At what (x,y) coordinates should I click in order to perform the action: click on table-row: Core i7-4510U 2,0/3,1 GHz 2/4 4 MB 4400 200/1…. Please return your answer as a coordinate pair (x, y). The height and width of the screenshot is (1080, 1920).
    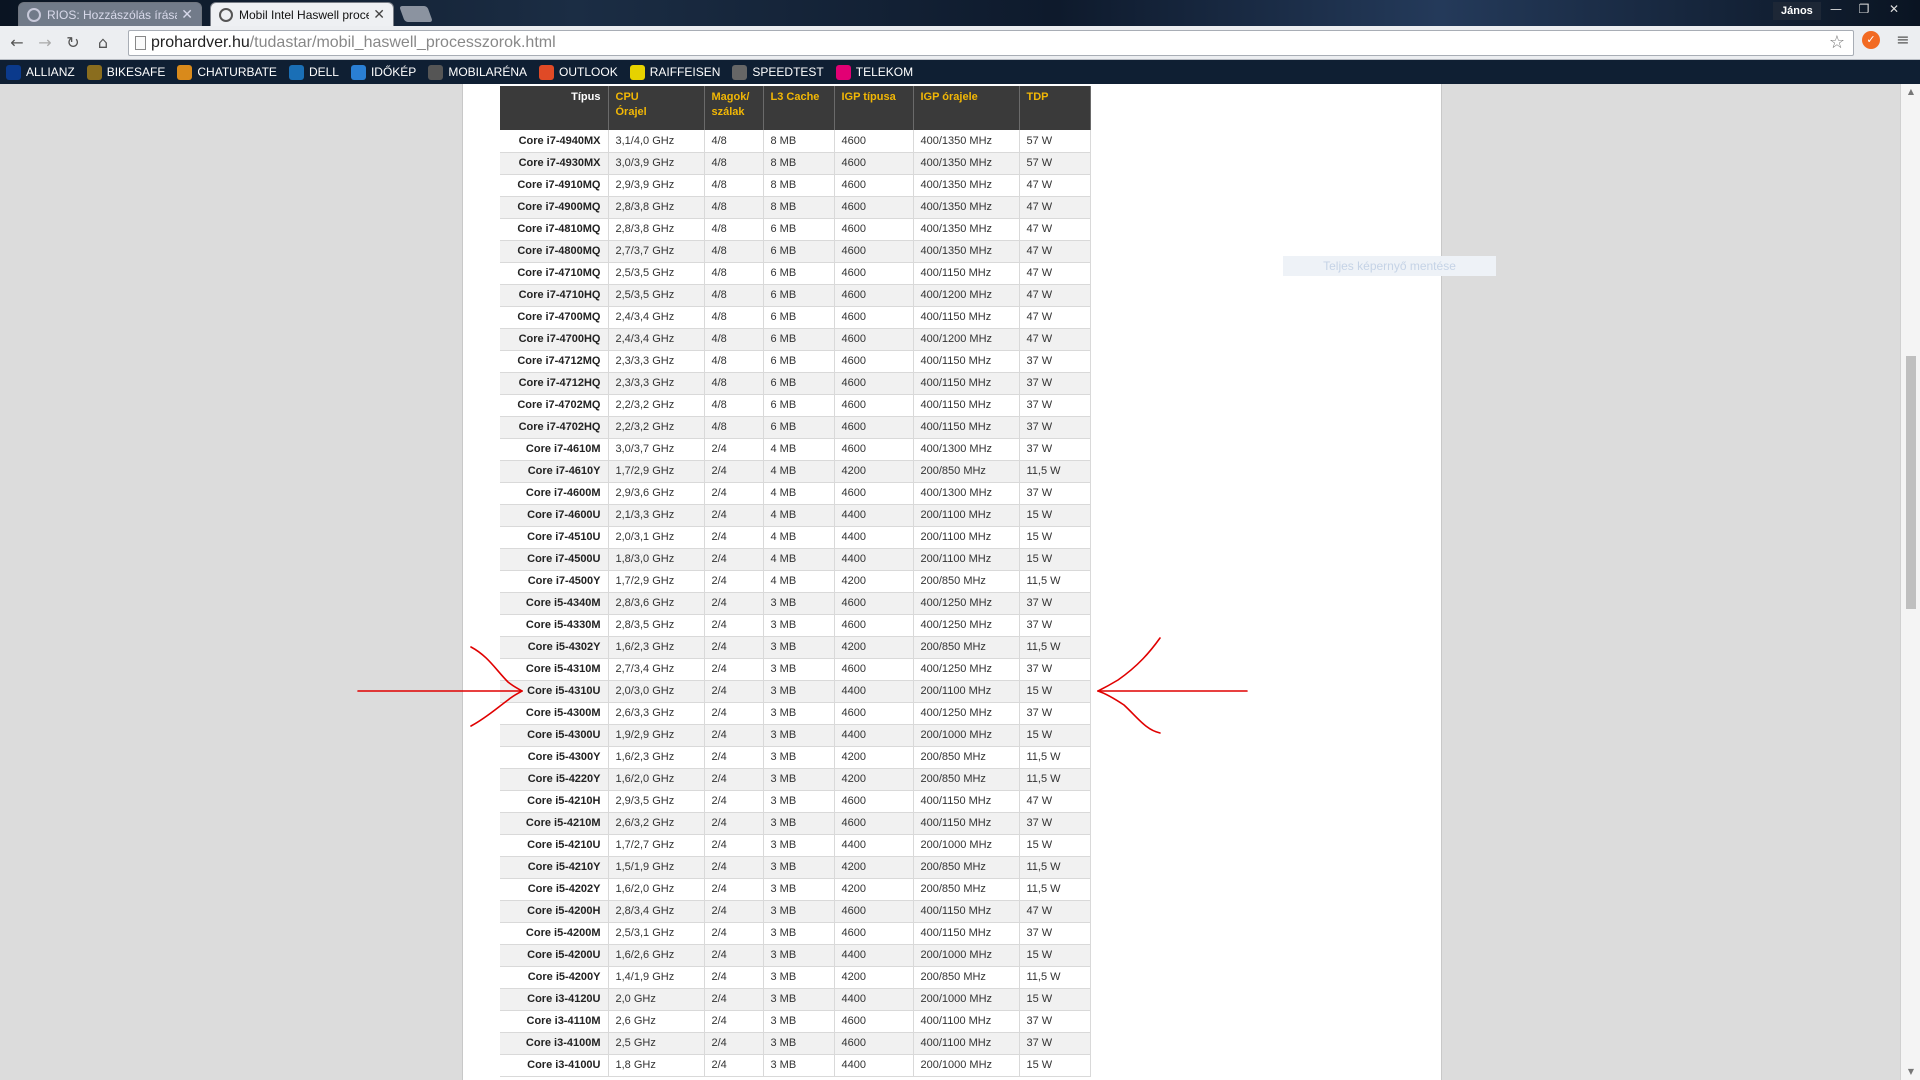
    Looking at the image, I should click on (795, 537).